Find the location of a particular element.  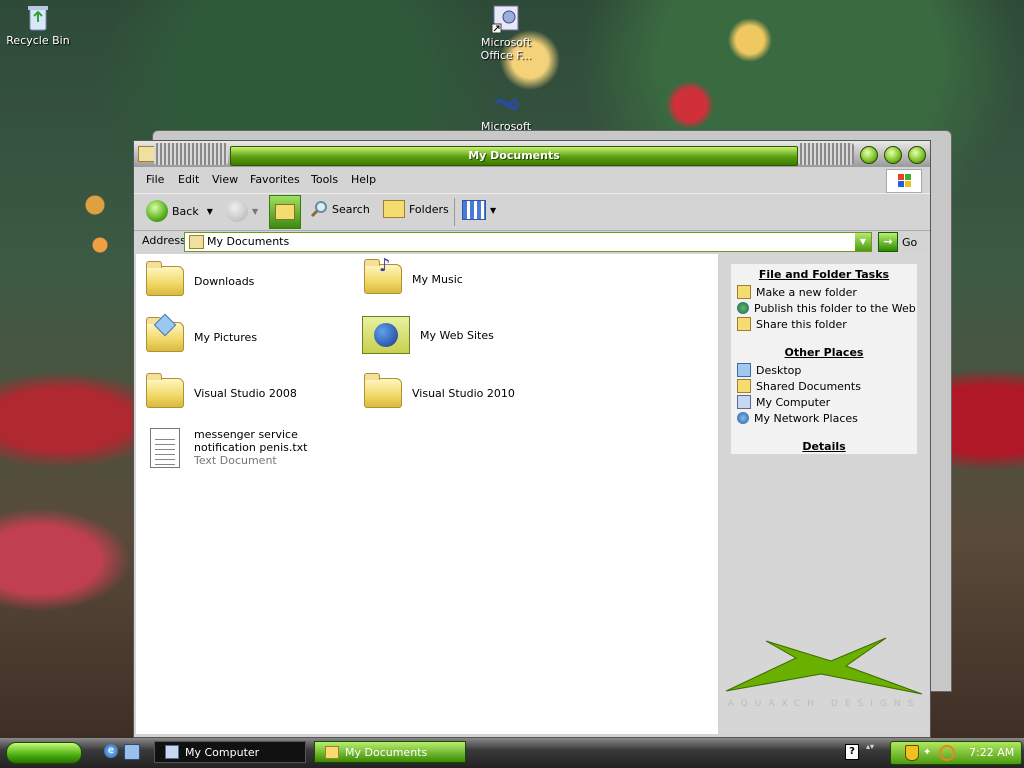

menu-help: Help is located at coordinates (363, 179).